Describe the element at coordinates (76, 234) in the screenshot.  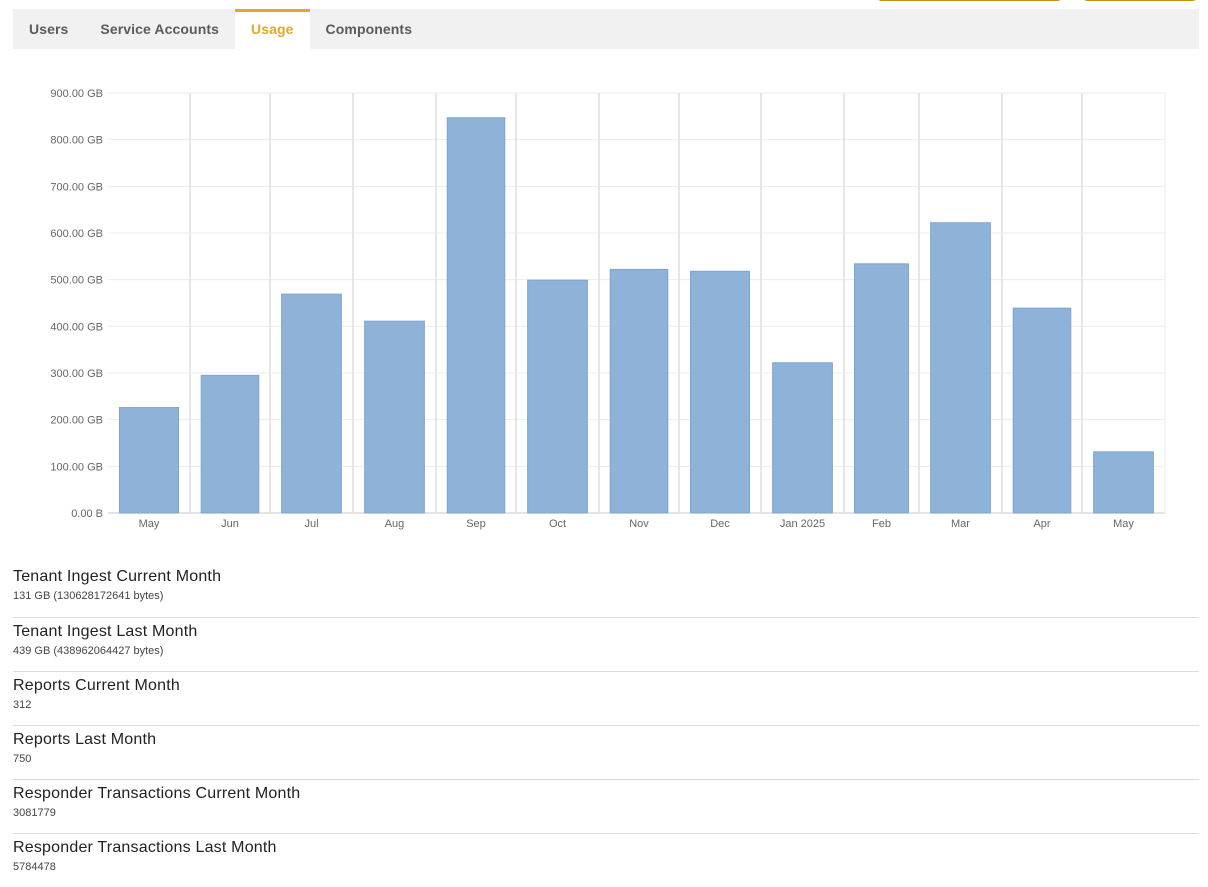
I see `y-tick-label: 600.00 GB` at that location.